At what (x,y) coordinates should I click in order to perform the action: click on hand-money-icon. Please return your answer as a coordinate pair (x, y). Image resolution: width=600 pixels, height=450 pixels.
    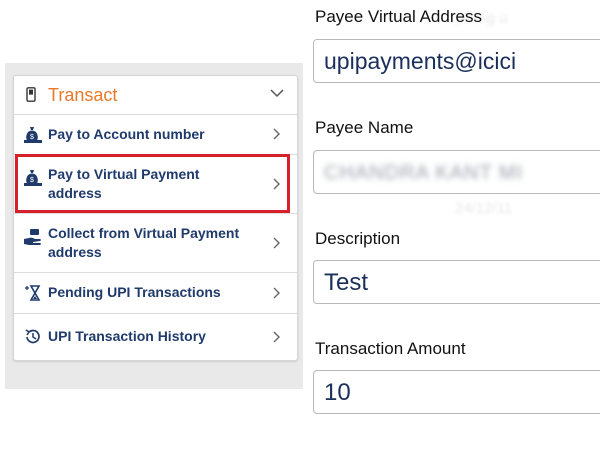
    Looking at the image, I should click on (32, 237).